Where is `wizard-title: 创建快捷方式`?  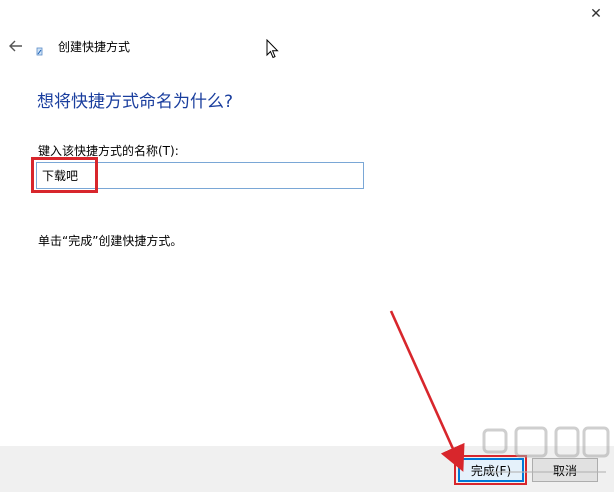
wizard-title: 创建快捷方式 is located at coordinates (94, 47).